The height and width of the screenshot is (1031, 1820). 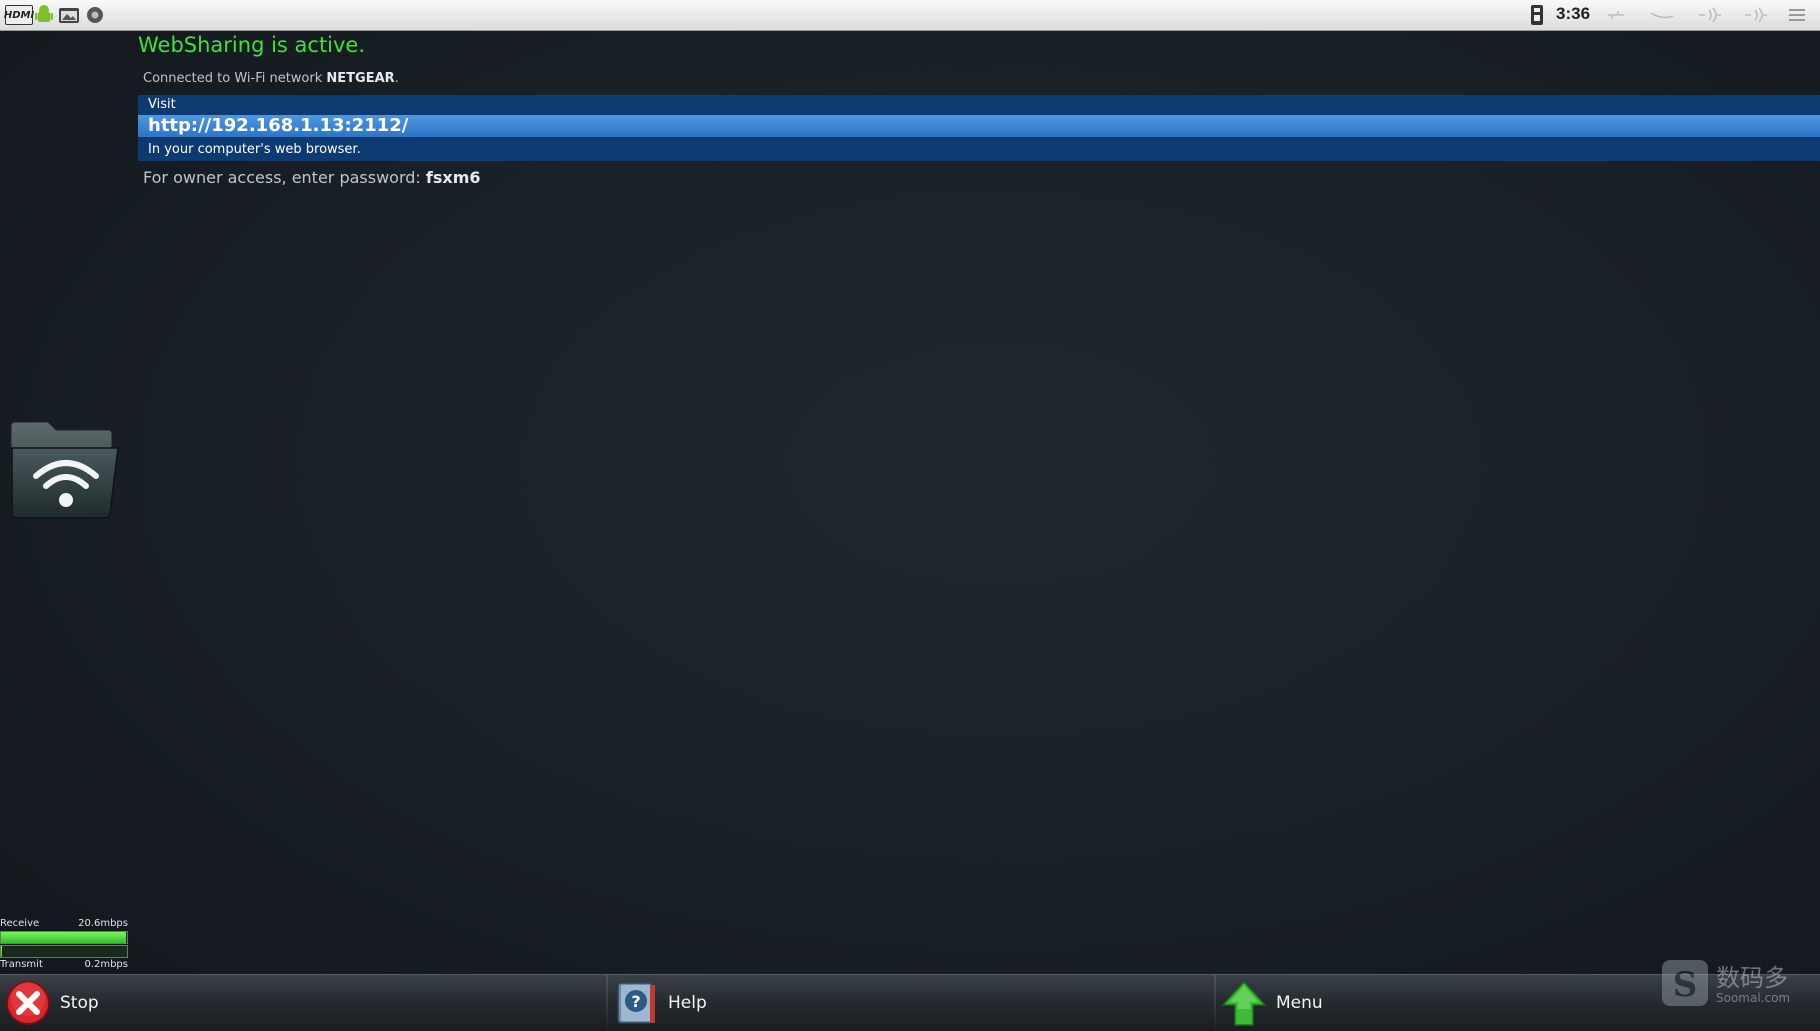 What do you see at coordinates (64, 951) in the screenshot?
I see `transmit-bar` at bounding box center [64, 951].